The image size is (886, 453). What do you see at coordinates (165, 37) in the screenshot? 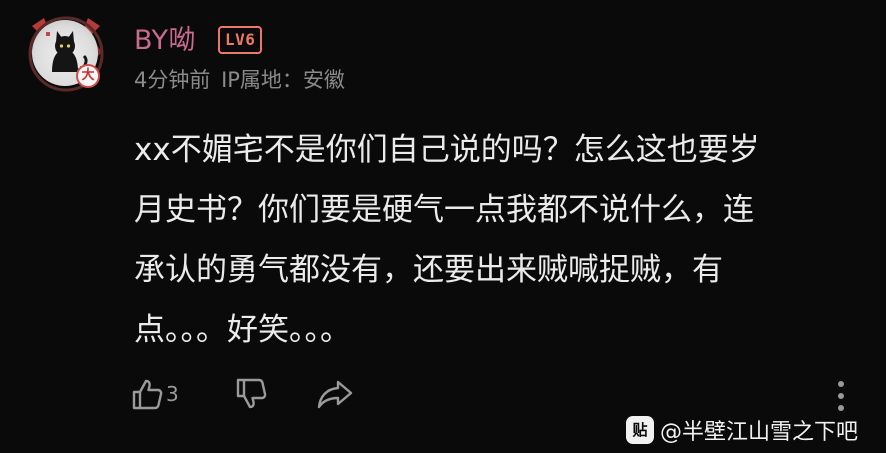
I see `username: BY呦` at bounding box center [165, 37].